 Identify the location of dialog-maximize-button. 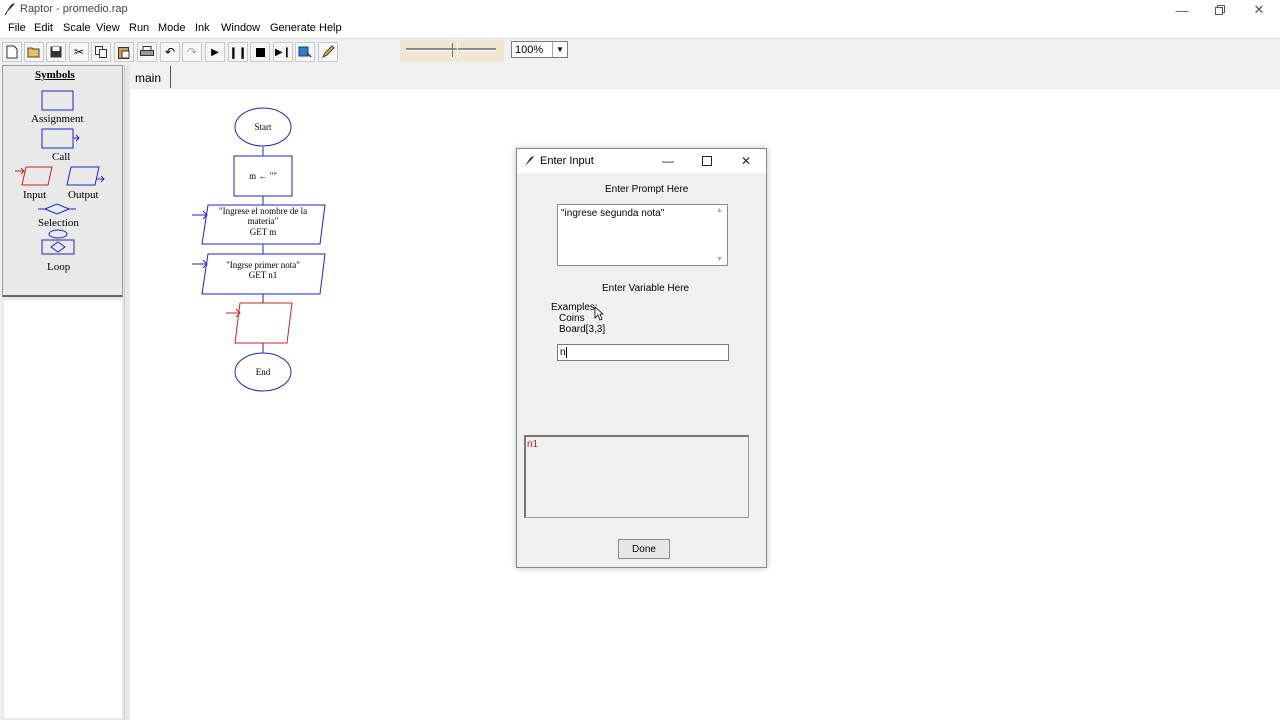
(707, 161).